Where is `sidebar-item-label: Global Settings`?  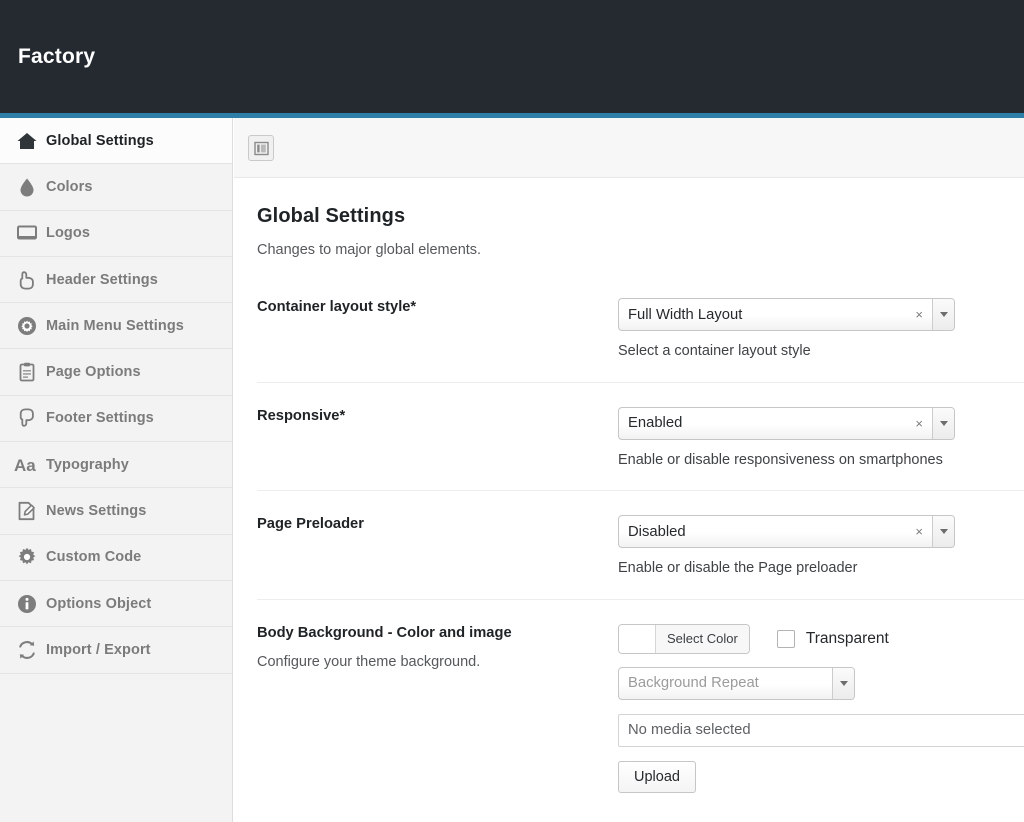
sidebar-item-label: Global Settings is located at coordinates (100, 140).